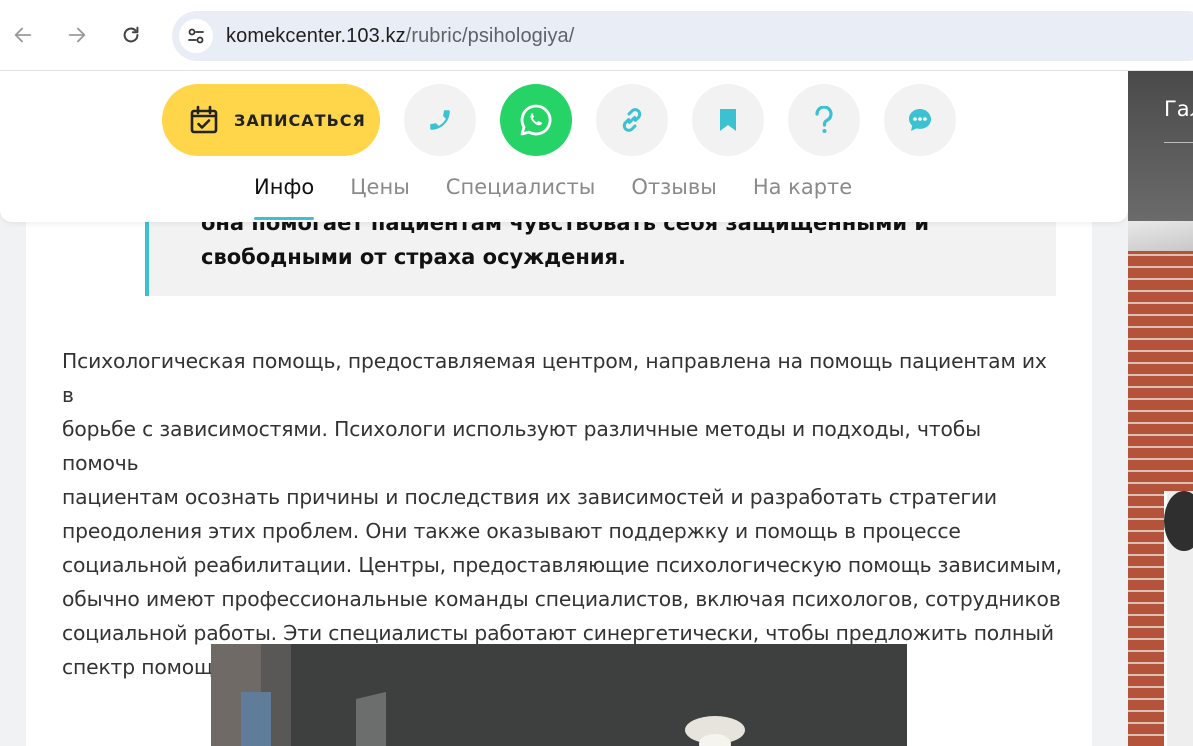 The image size is (1193, 746). What do you see at coordinates (1160, 408) in the screenshot?
I see `gallery-side-panel: Гал` at bounding box center [1160, 408].